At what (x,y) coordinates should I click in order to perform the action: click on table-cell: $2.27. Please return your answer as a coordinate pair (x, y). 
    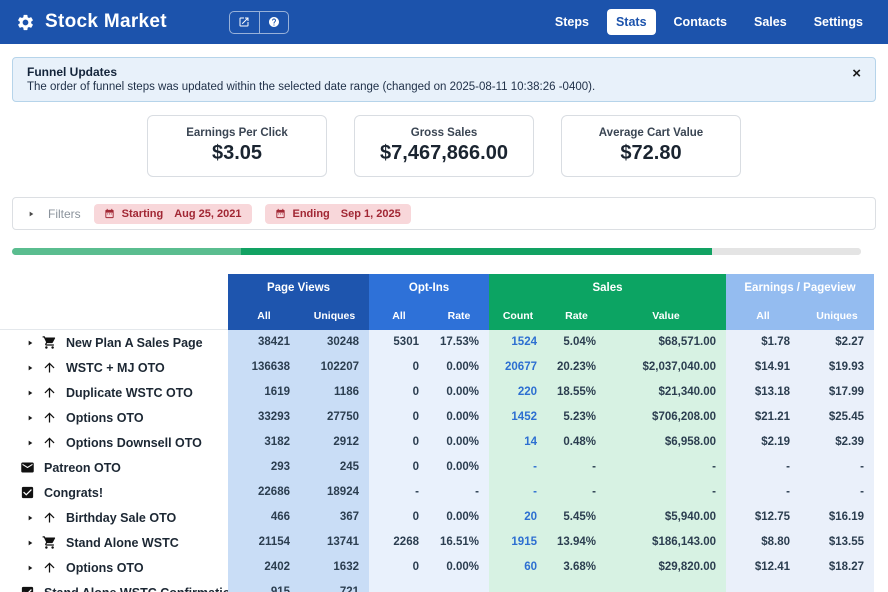
    Looking at the image, I should click on (837, 342).